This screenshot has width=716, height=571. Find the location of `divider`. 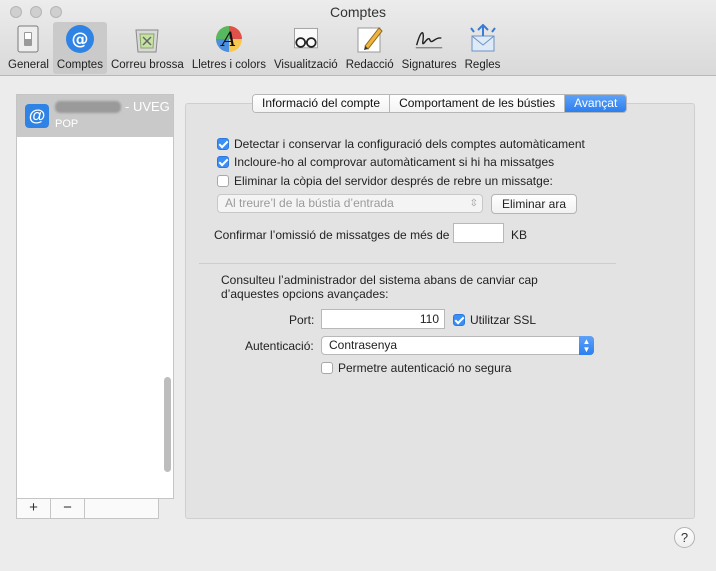

divider is located at coordinates (407, 263).